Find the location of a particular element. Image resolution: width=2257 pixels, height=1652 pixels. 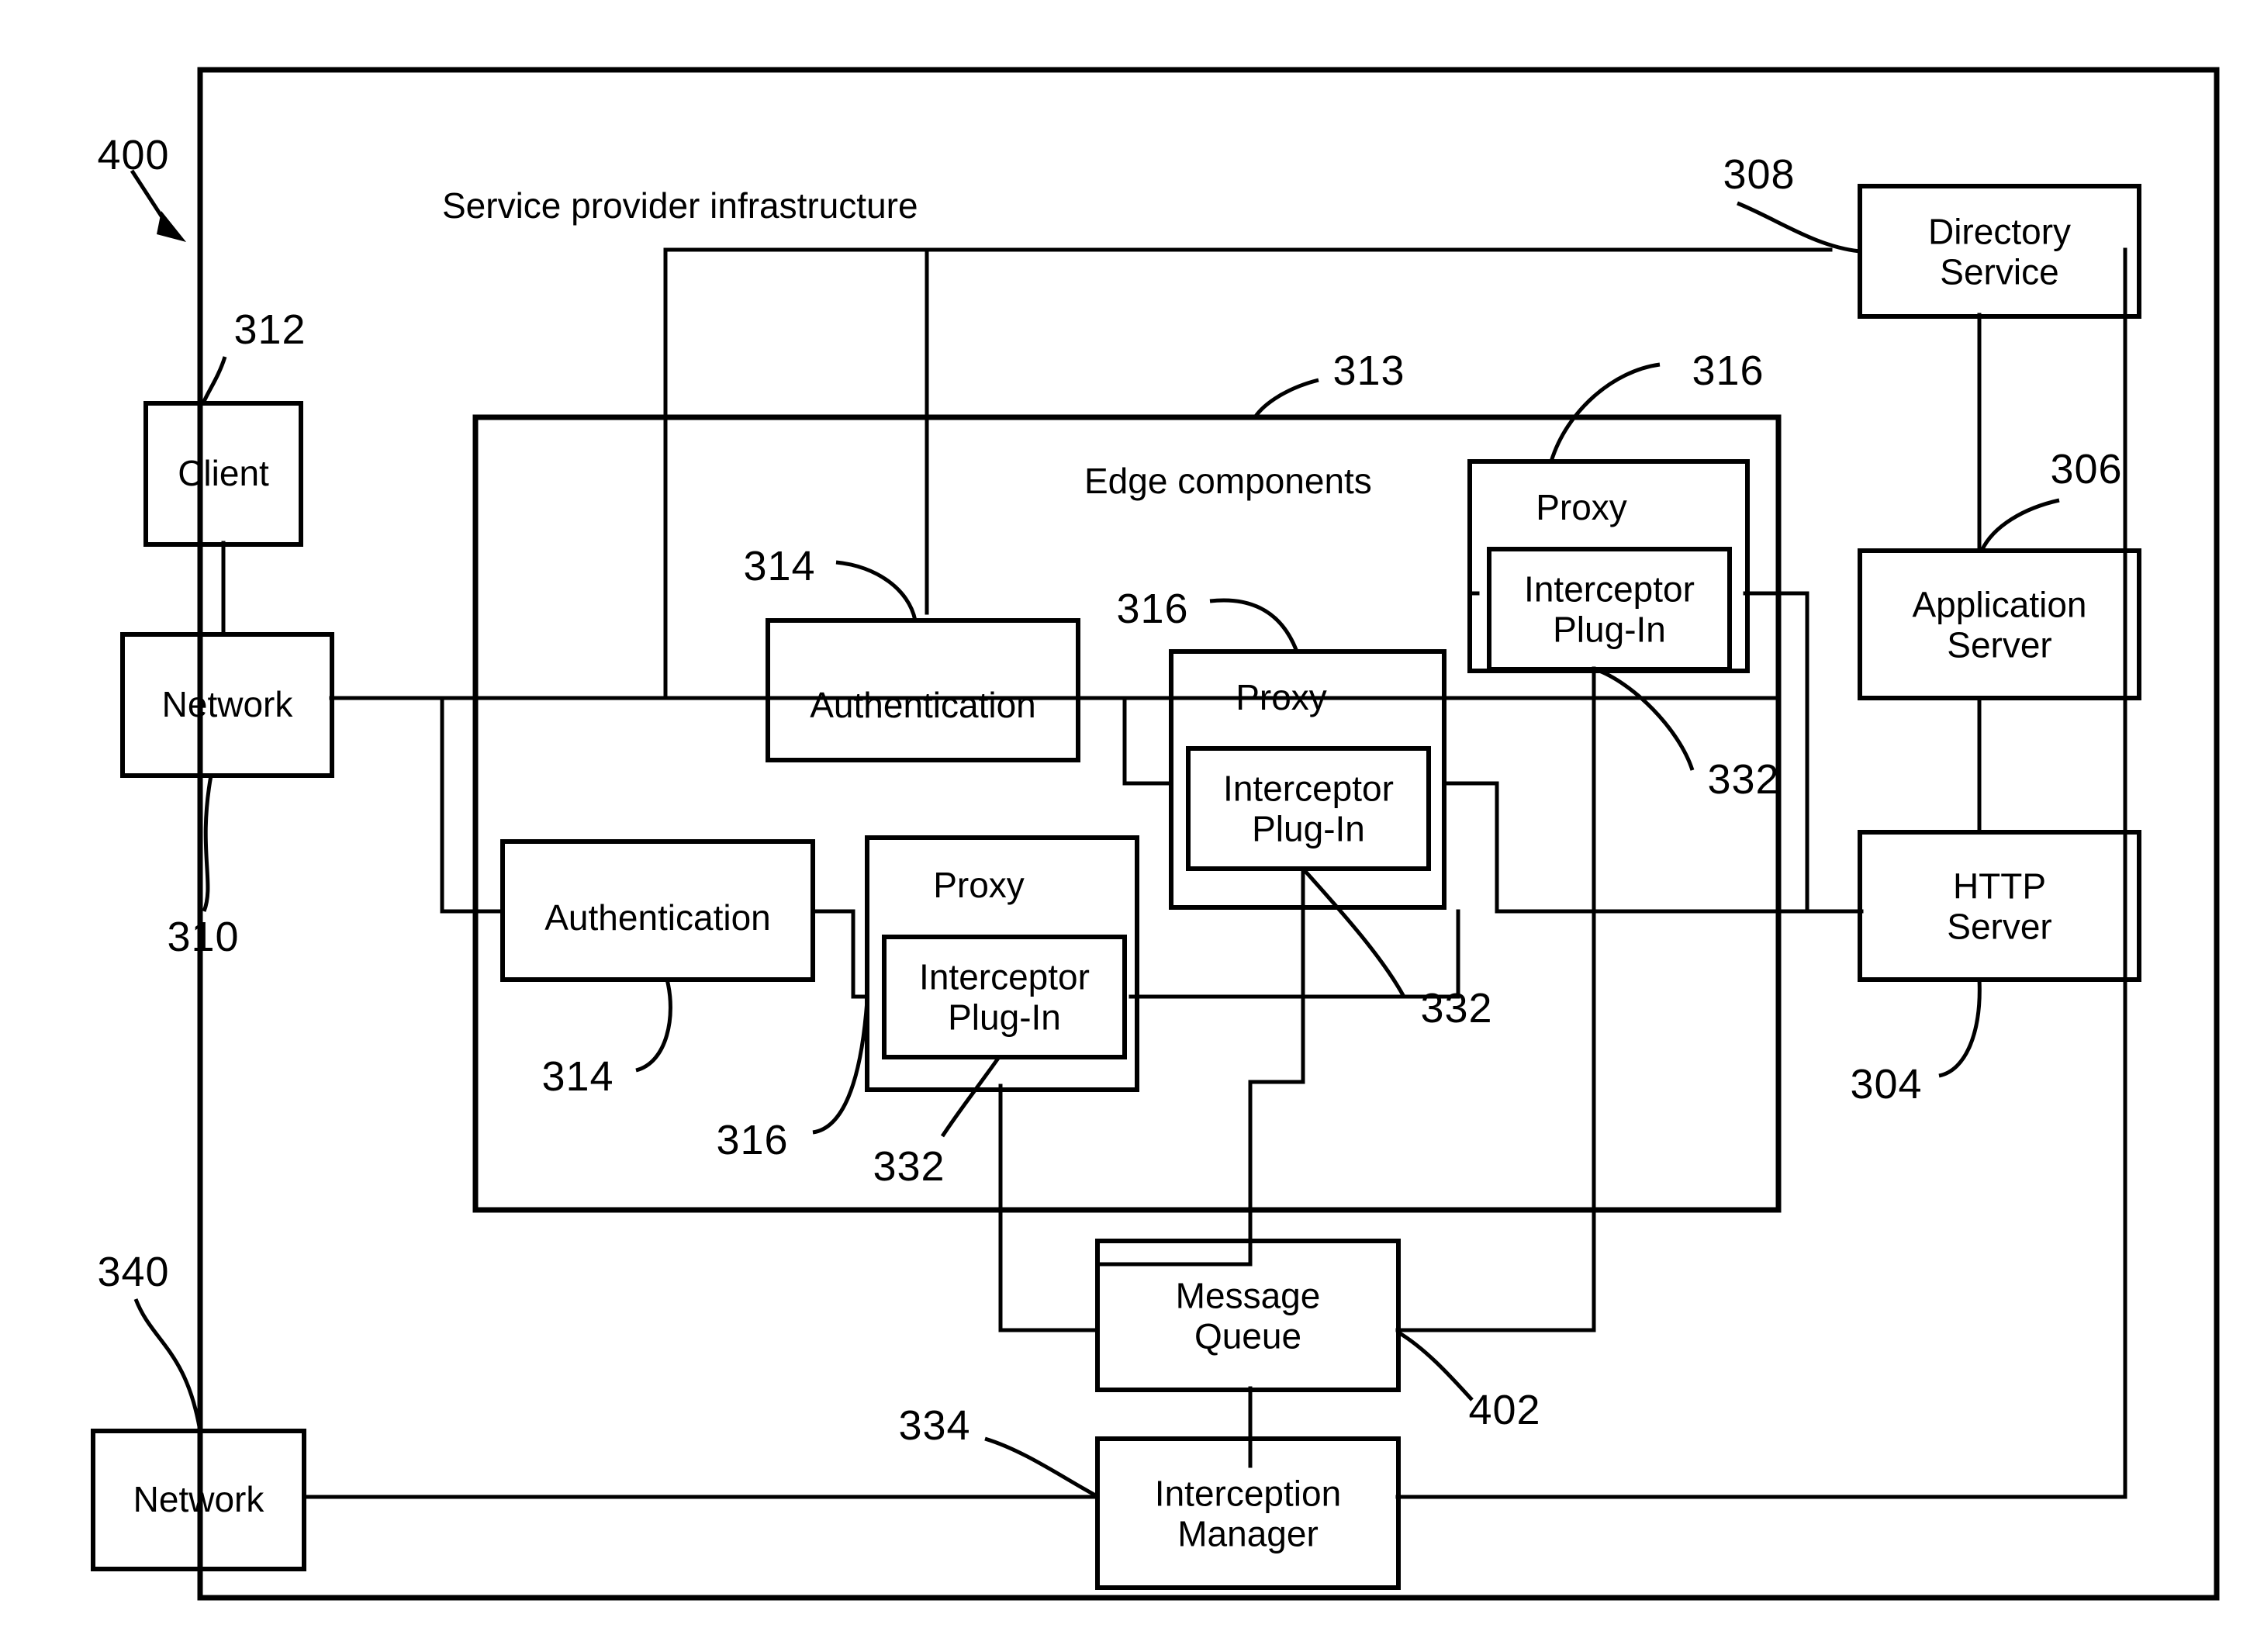

leader-314-upper is located at coordinates (876, 590).